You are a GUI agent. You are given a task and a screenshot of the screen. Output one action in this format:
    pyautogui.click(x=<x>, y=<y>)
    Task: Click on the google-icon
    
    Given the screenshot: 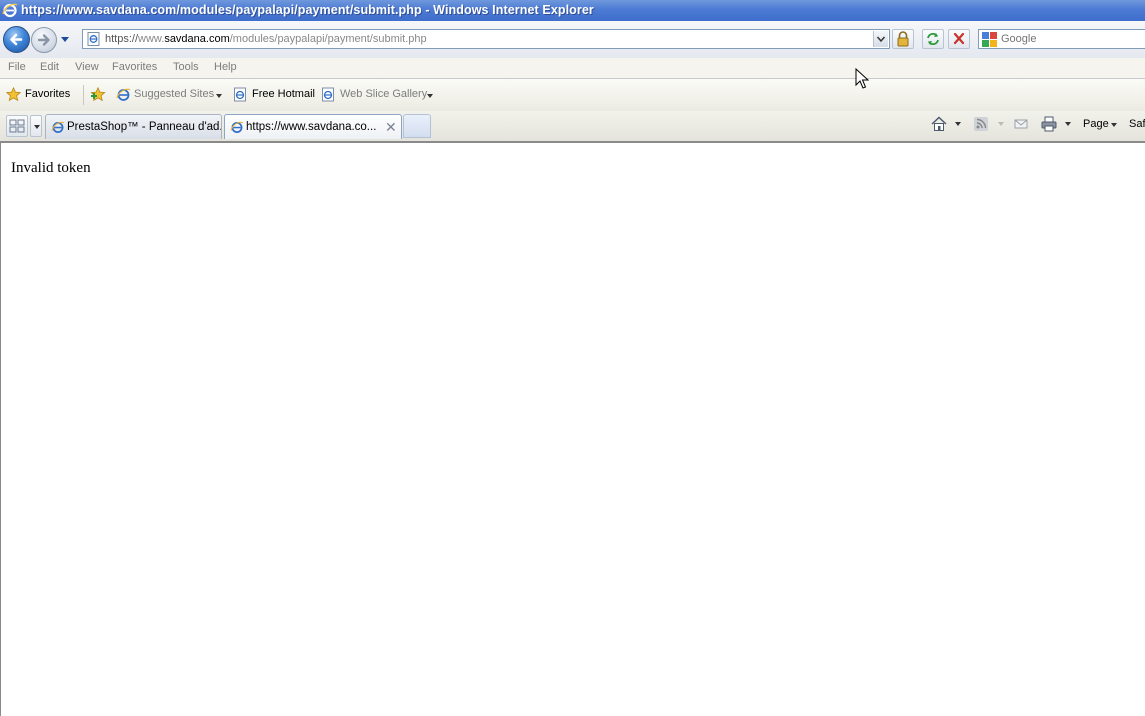 What is the action you would take?
    pyautogui.click(x=989, y=39)
    